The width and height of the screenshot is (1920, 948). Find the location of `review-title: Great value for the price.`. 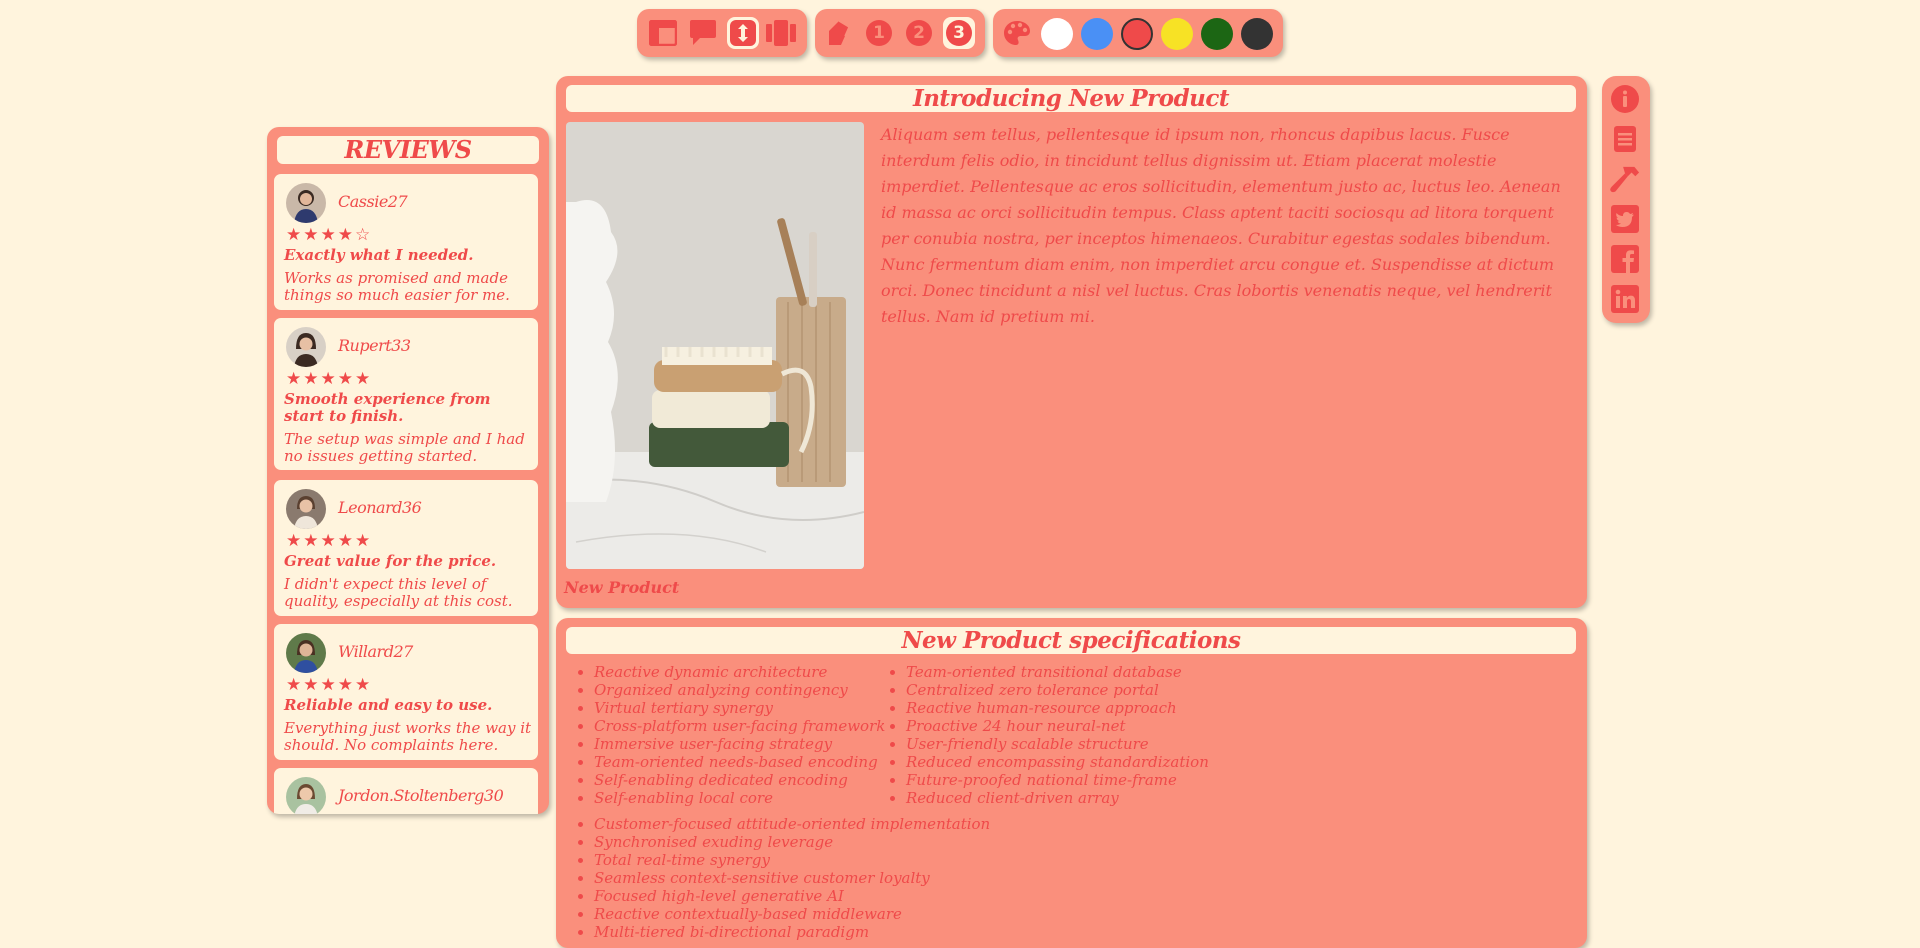

review-title: Great value for the price. is located at coordinates (390, 561).